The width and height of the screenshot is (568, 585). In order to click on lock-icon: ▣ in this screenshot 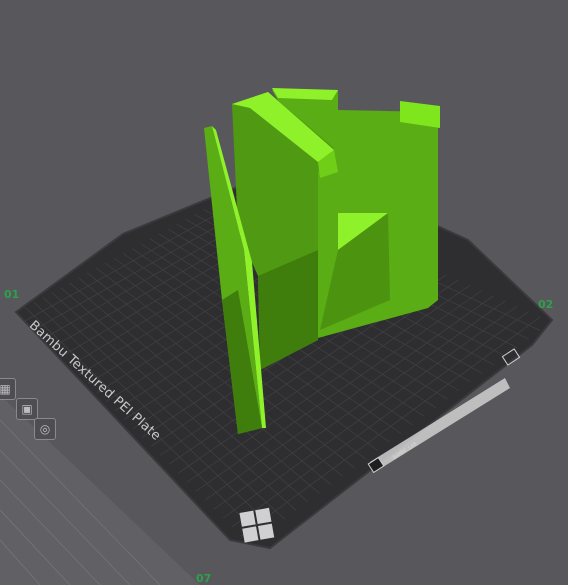, I will do `click(27, 409)`.